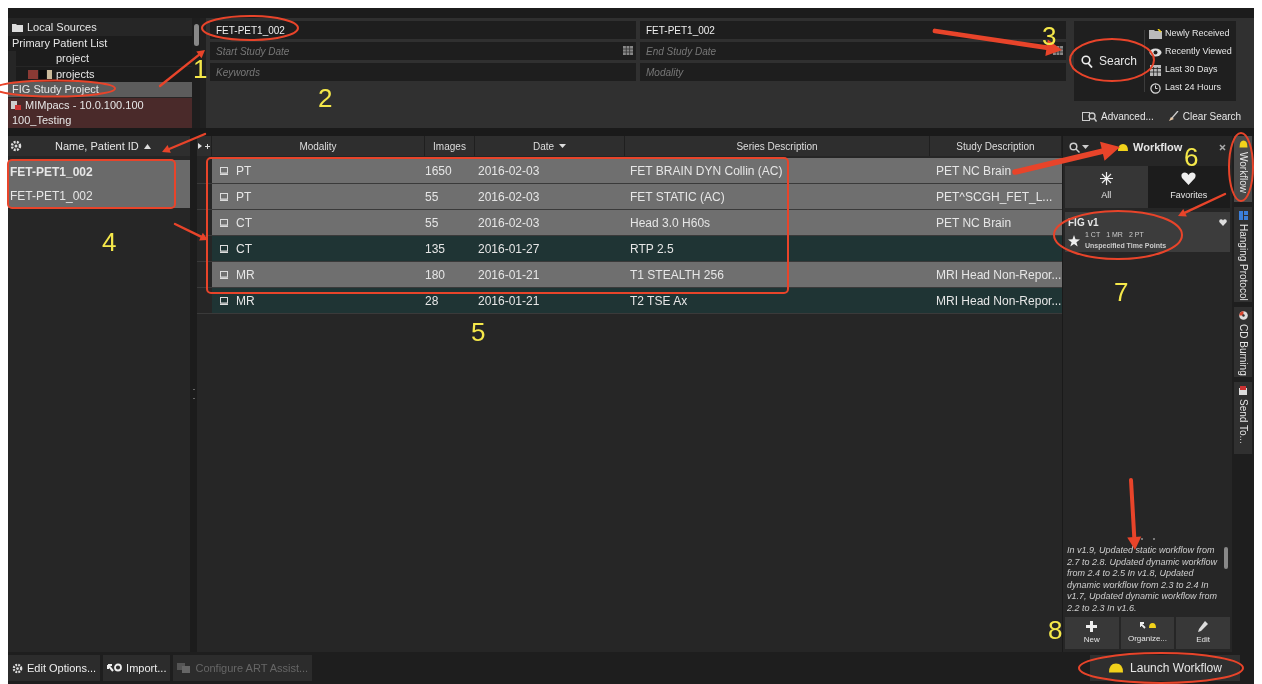  Describe the element at coordinates (478, 332) in the screenshot. I see `annotation-number: 5` at that location.